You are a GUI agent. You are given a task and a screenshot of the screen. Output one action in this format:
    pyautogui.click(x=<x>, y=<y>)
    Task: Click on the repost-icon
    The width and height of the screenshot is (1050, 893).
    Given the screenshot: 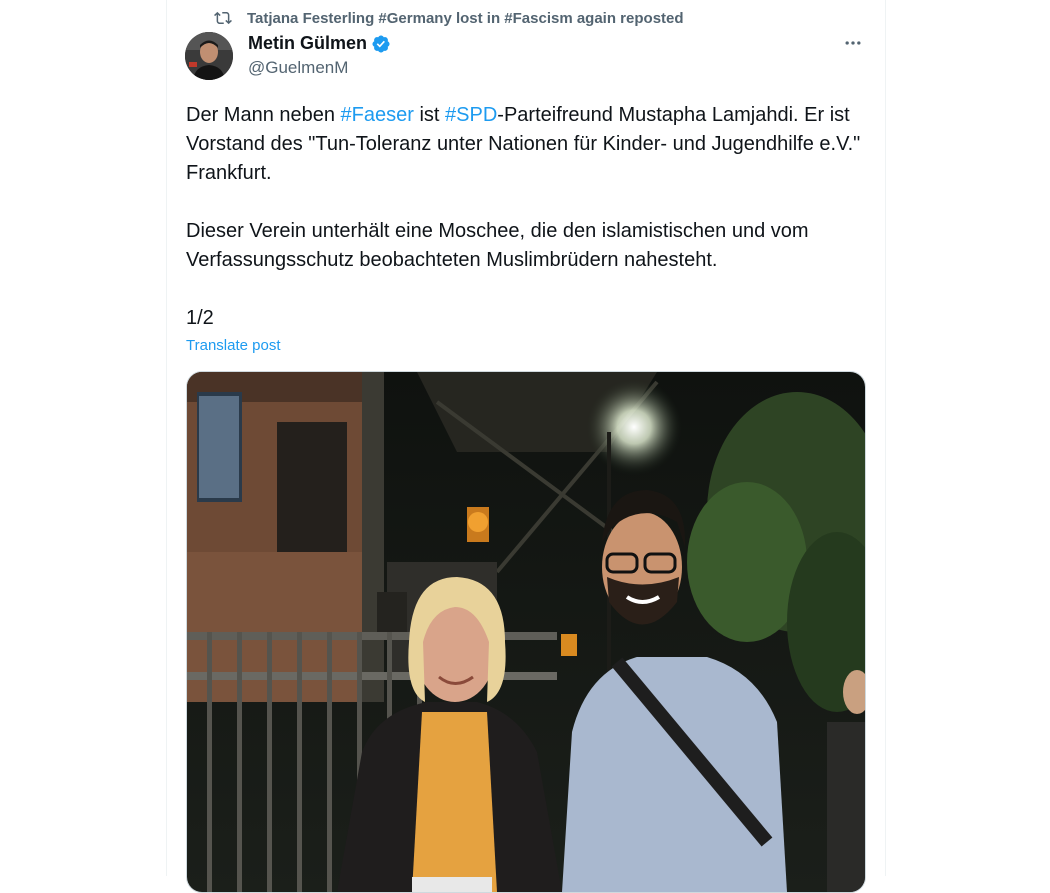 What is the action you would take?
    pyautogui.click(x=223, y=18)
    